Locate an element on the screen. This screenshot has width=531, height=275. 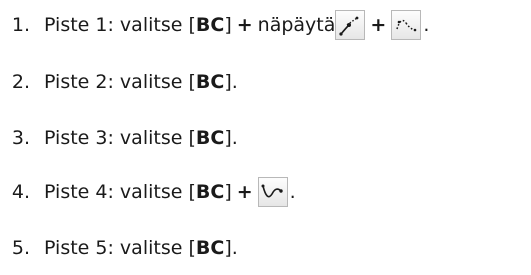
step-number: 2. is located at coordinates (20, 82).